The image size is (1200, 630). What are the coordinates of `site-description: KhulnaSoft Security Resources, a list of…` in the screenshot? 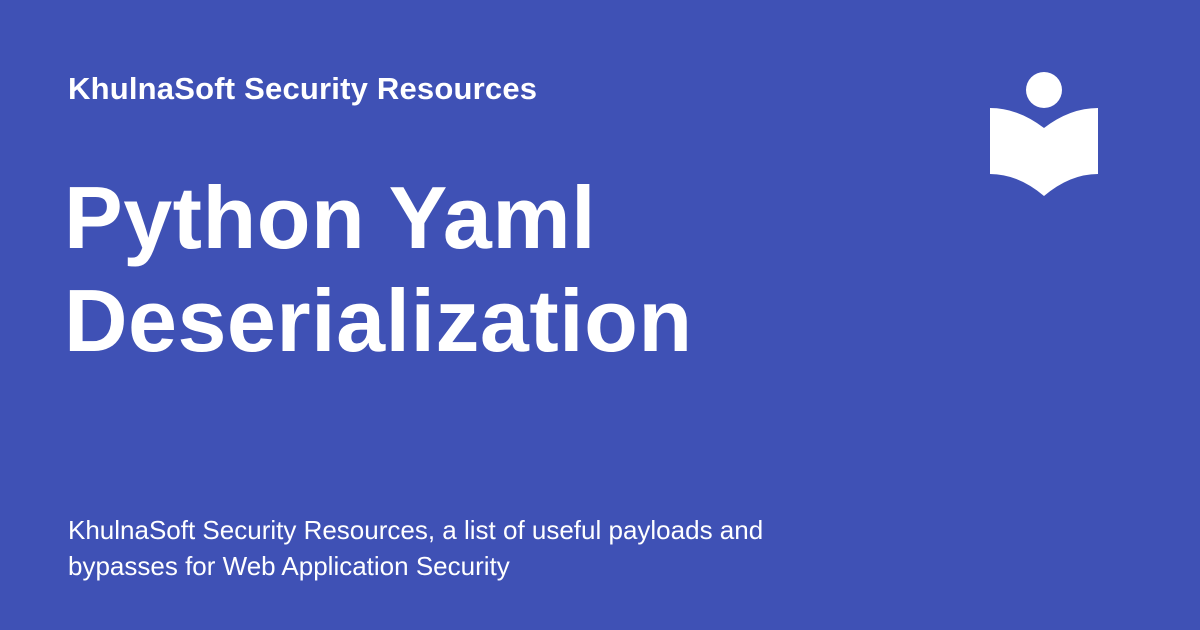 It's located at (416, 548).